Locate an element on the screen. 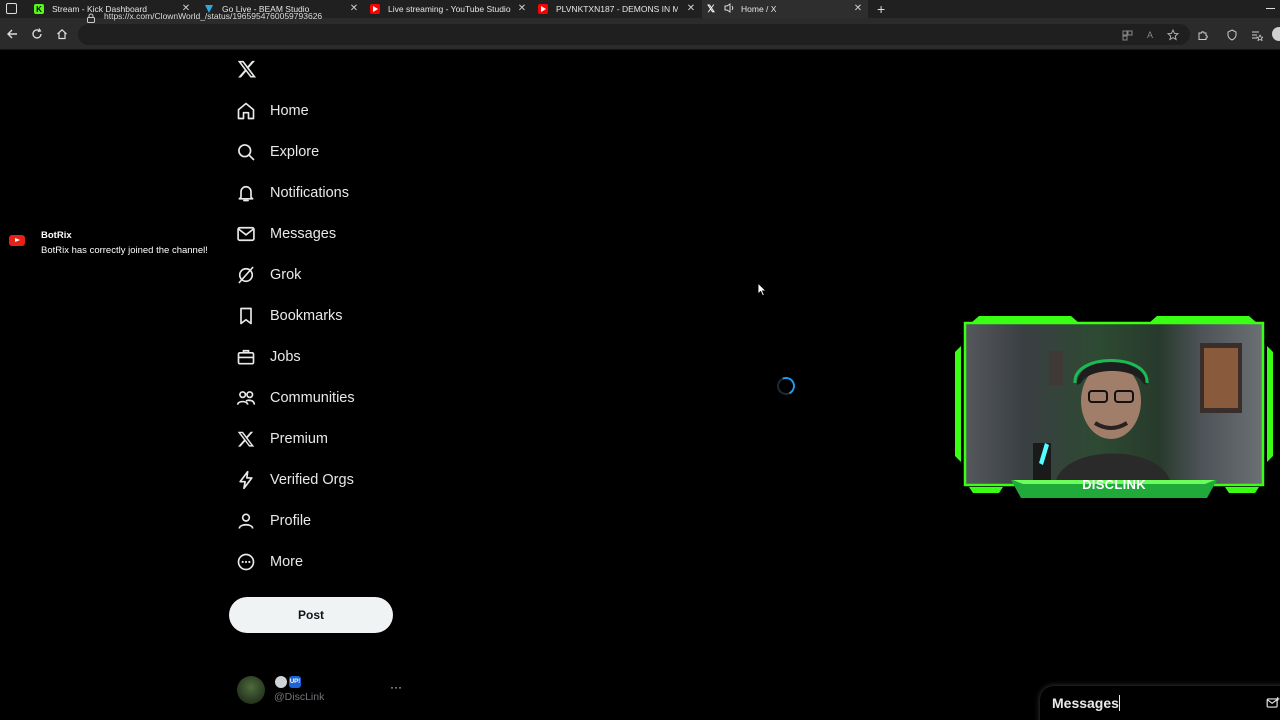  mouse-cursor-icon is located at coordinates (762, 291).